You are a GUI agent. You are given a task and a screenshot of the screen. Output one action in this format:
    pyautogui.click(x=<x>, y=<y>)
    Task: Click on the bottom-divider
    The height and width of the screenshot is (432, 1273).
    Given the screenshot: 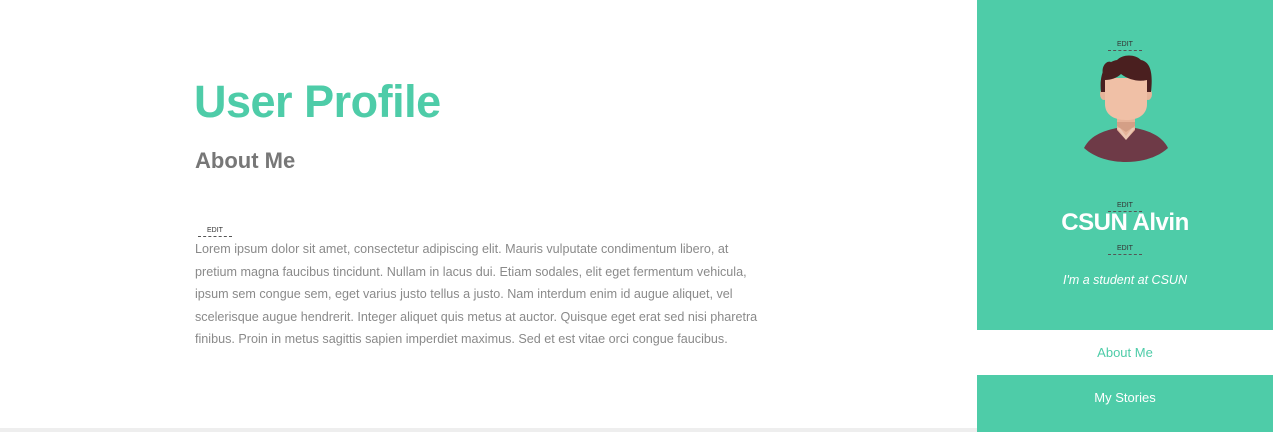 What is the action you would take?
    pyautogui.click(x=488, y=430)
    